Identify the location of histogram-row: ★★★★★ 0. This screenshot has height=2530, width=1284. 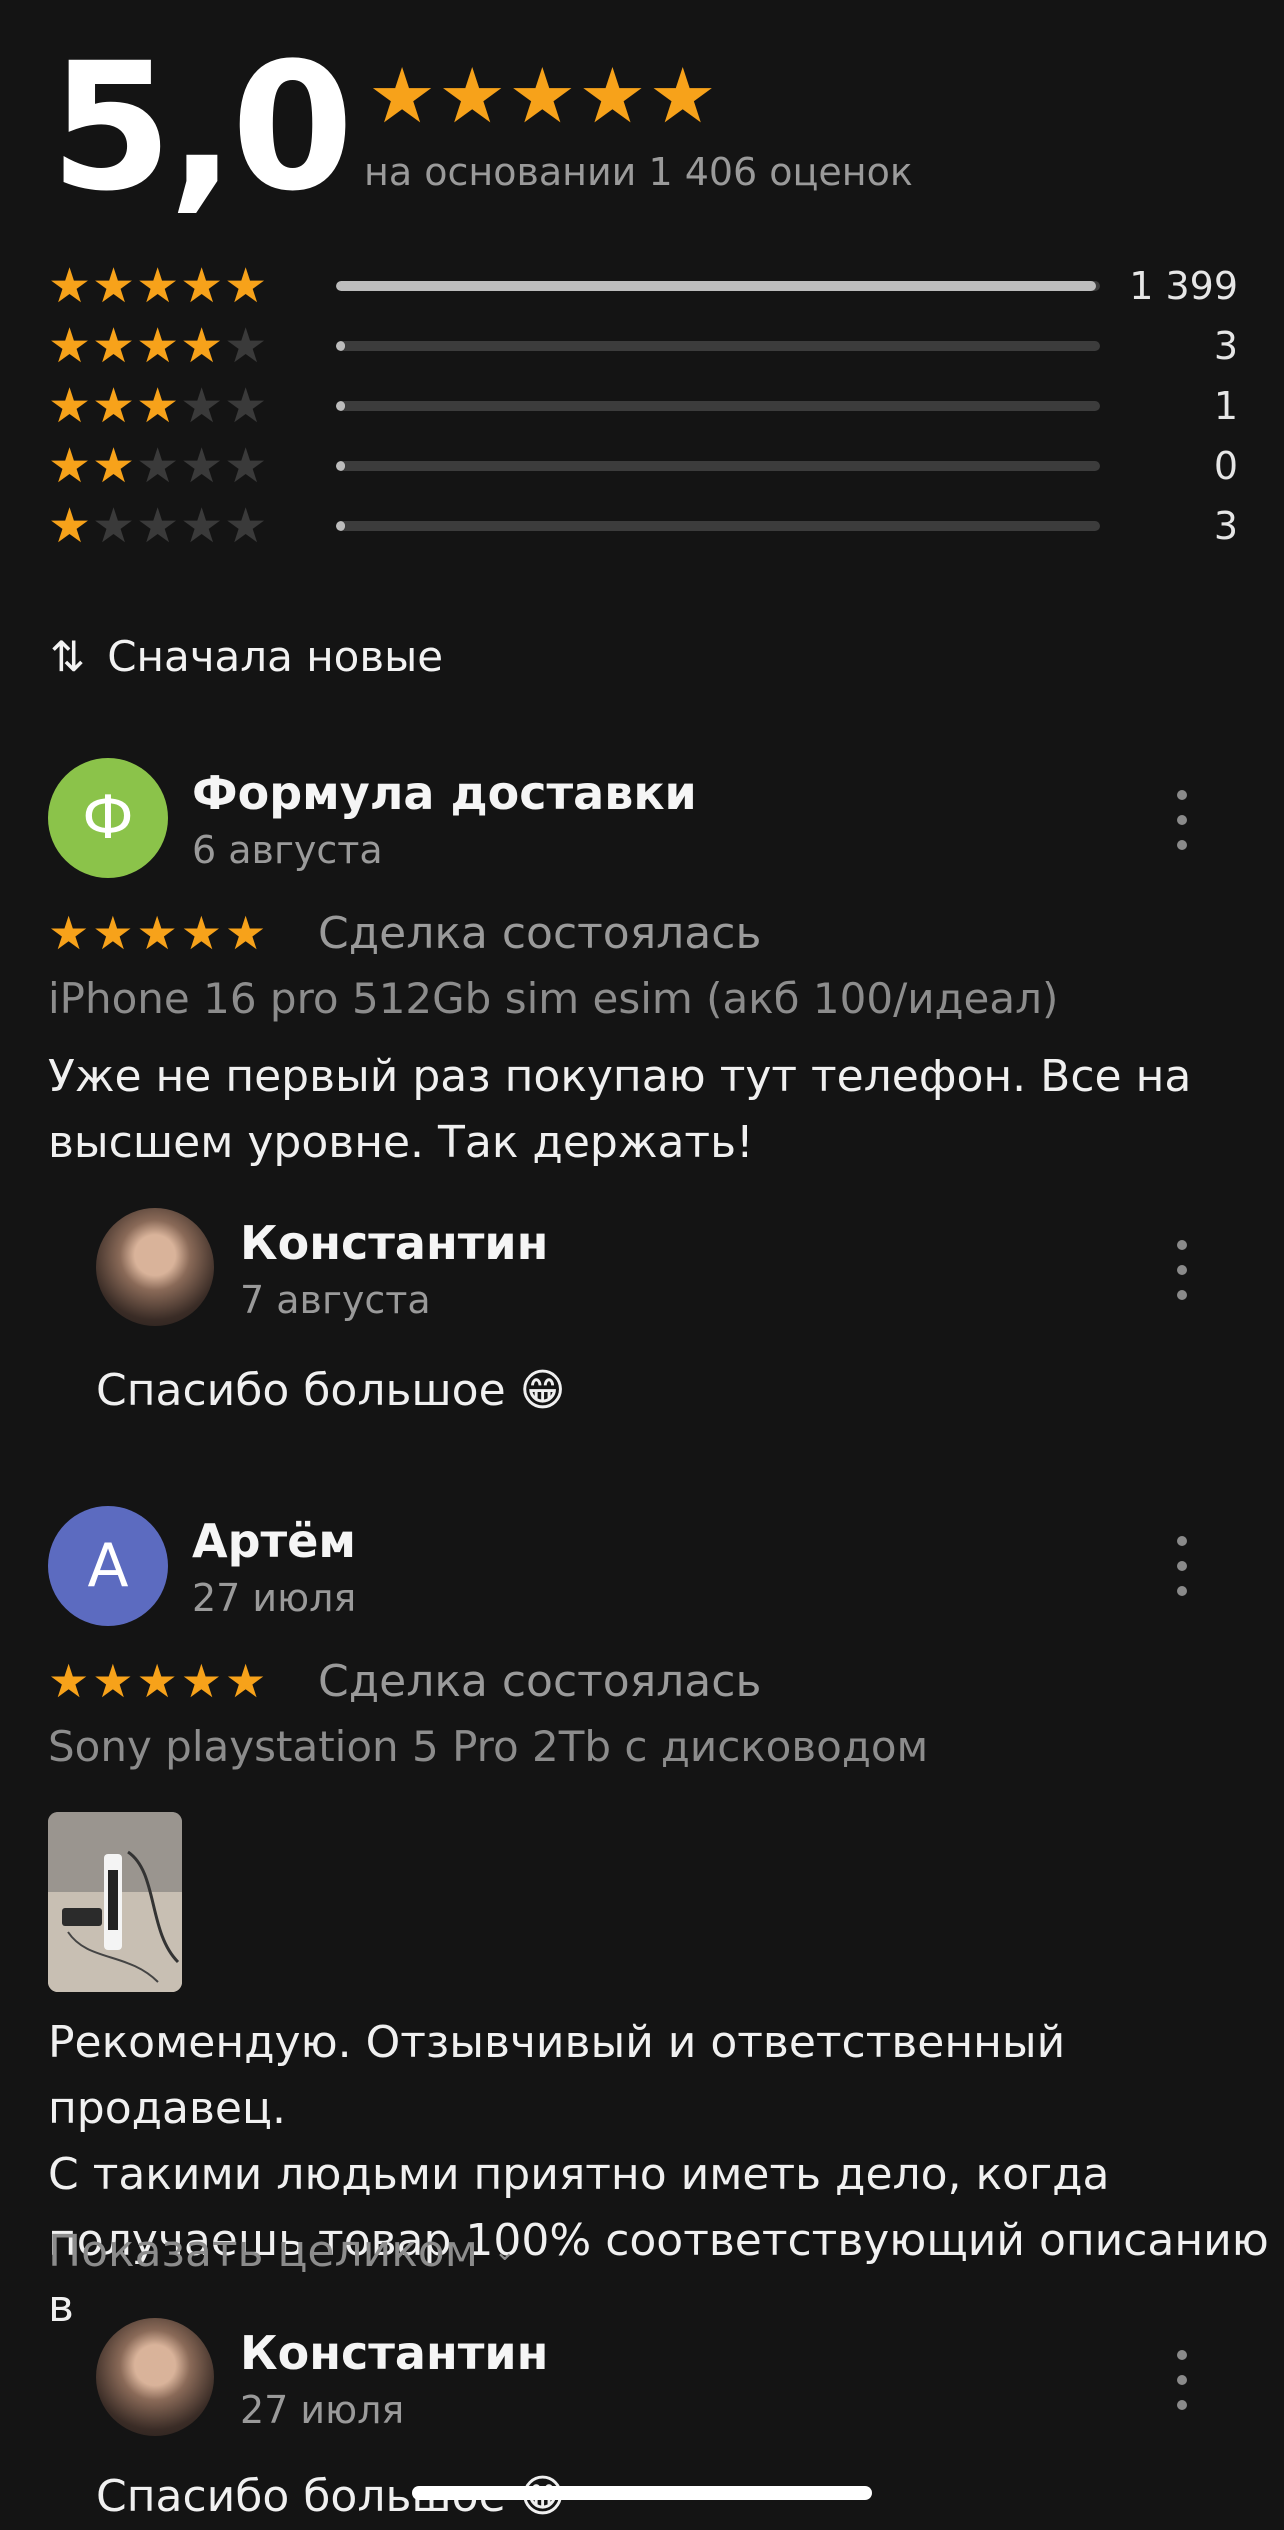
(643, 466).